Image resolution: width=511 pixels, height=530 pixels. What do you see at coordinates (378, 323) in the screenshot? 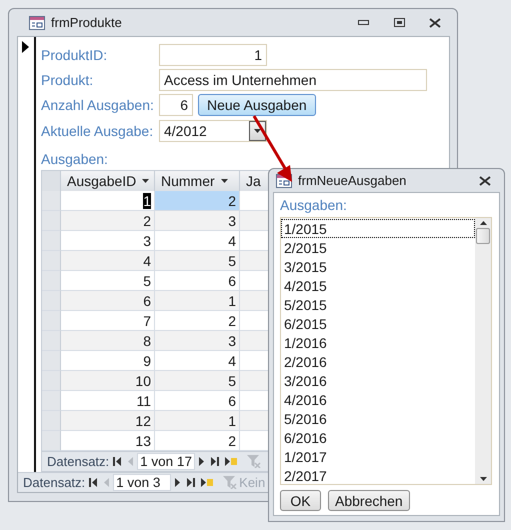
I see `list-item: 6/2015` at bounding box center [378, 323].